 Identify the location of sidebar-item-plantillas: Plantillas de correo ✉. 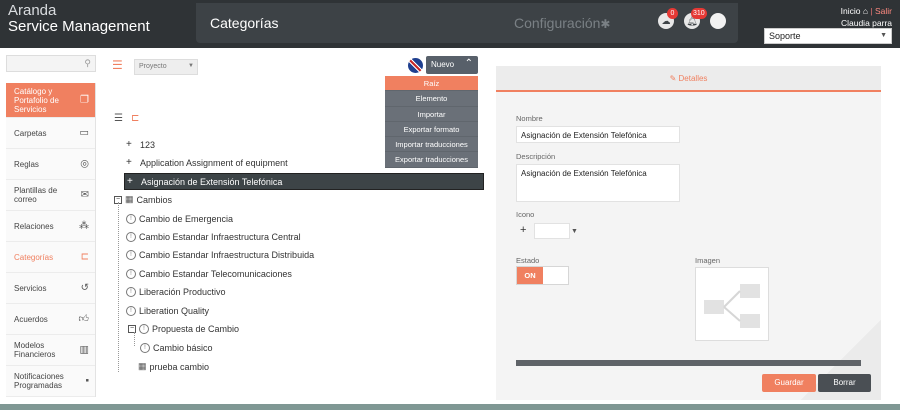
(50, 195).